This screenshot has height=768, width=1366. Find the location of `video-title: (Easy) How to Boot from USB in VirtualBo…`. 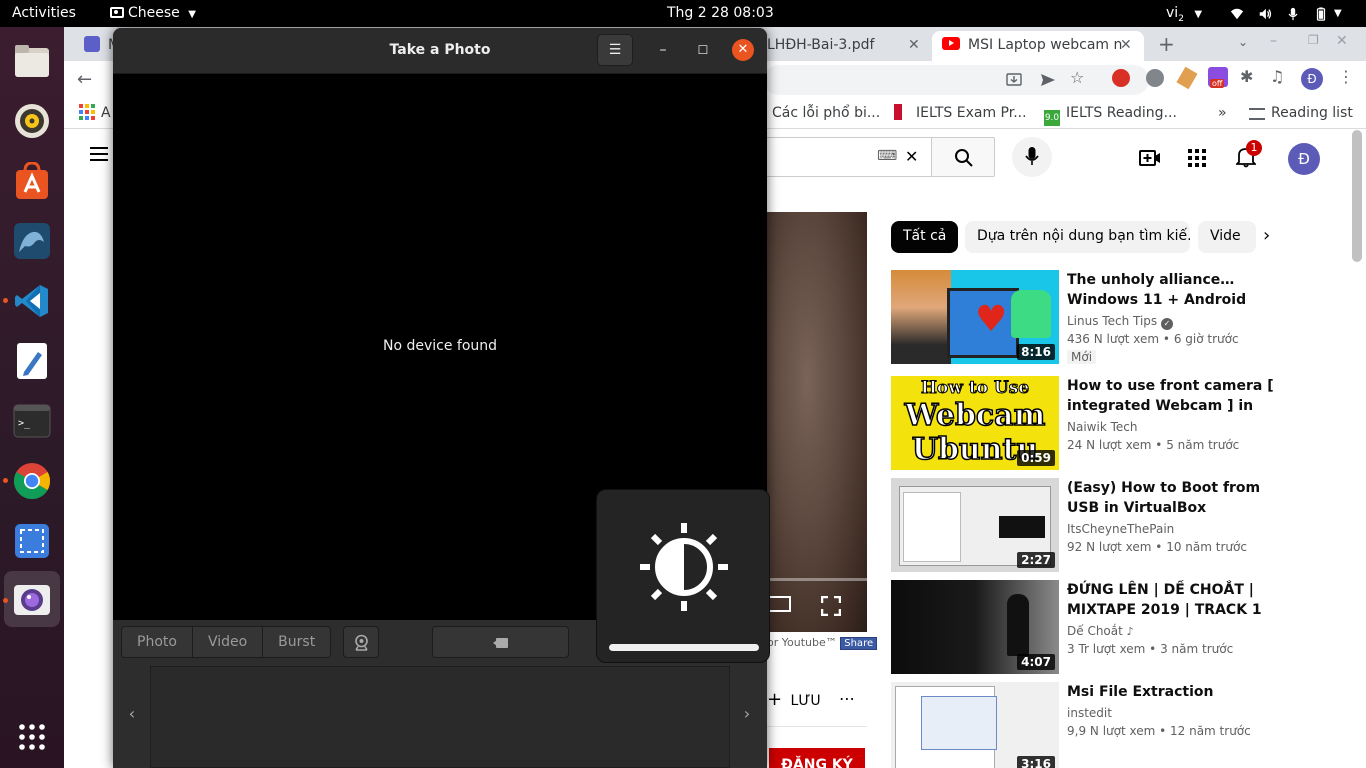

video-title: (Easy) How to Boot from USB in VirtualBo… is located at coordinates (1172, 498).